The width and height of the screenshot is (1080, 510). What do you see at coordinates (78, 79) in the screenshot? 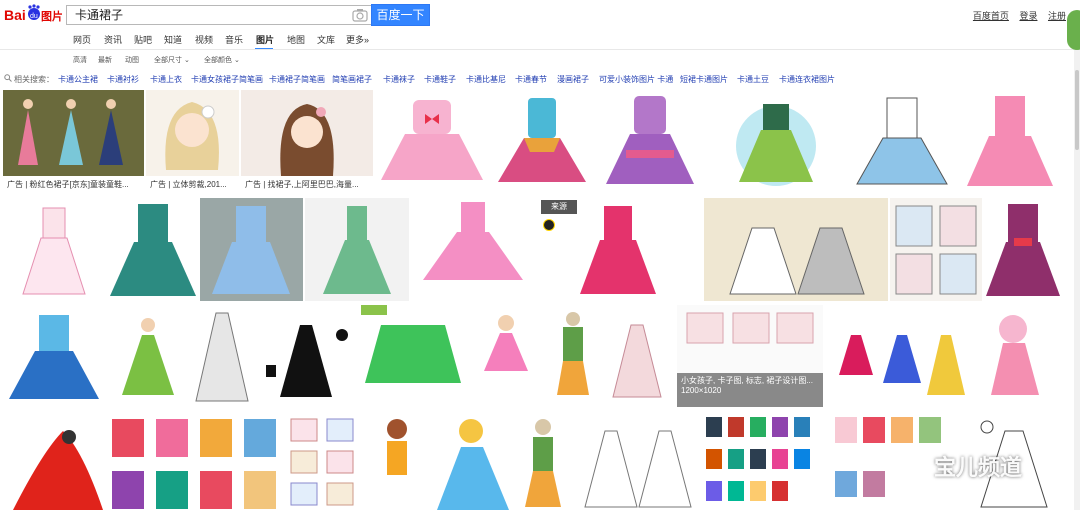
I see `related-item: 卡通公主裙` at bounding box center [78, 79].